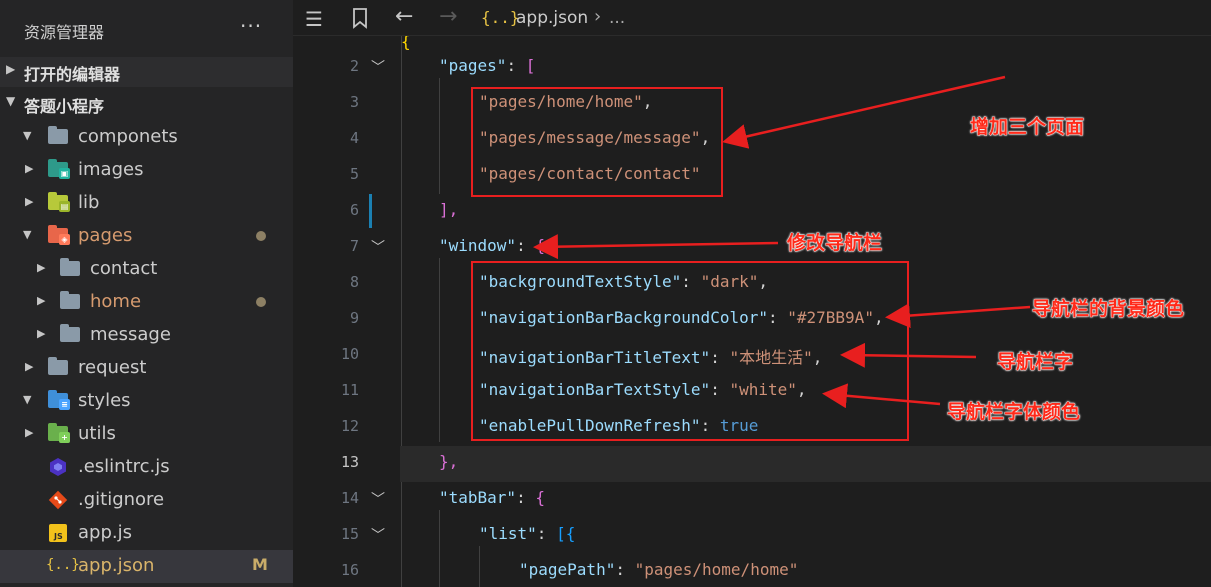 This screenshot has height=587, width=1211. What do you see at coordinates (354, 138) in the screenshot?
I see `line-number: 4` at bounding box center [354, 138].